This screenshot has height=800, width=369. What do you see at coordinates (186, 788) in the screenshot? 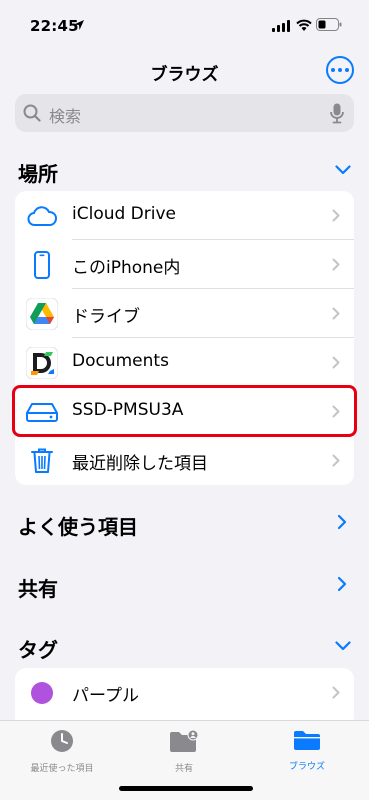
I see `home-indicator` at bounding box center [186, 788].